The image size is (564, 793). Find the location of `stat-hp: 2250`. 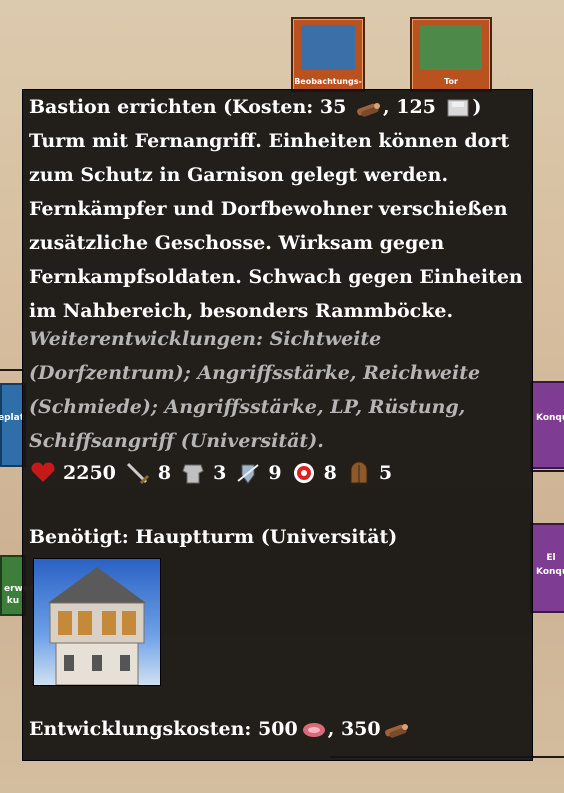

stat-hp: 2250 is located at coordinates (89, 473).